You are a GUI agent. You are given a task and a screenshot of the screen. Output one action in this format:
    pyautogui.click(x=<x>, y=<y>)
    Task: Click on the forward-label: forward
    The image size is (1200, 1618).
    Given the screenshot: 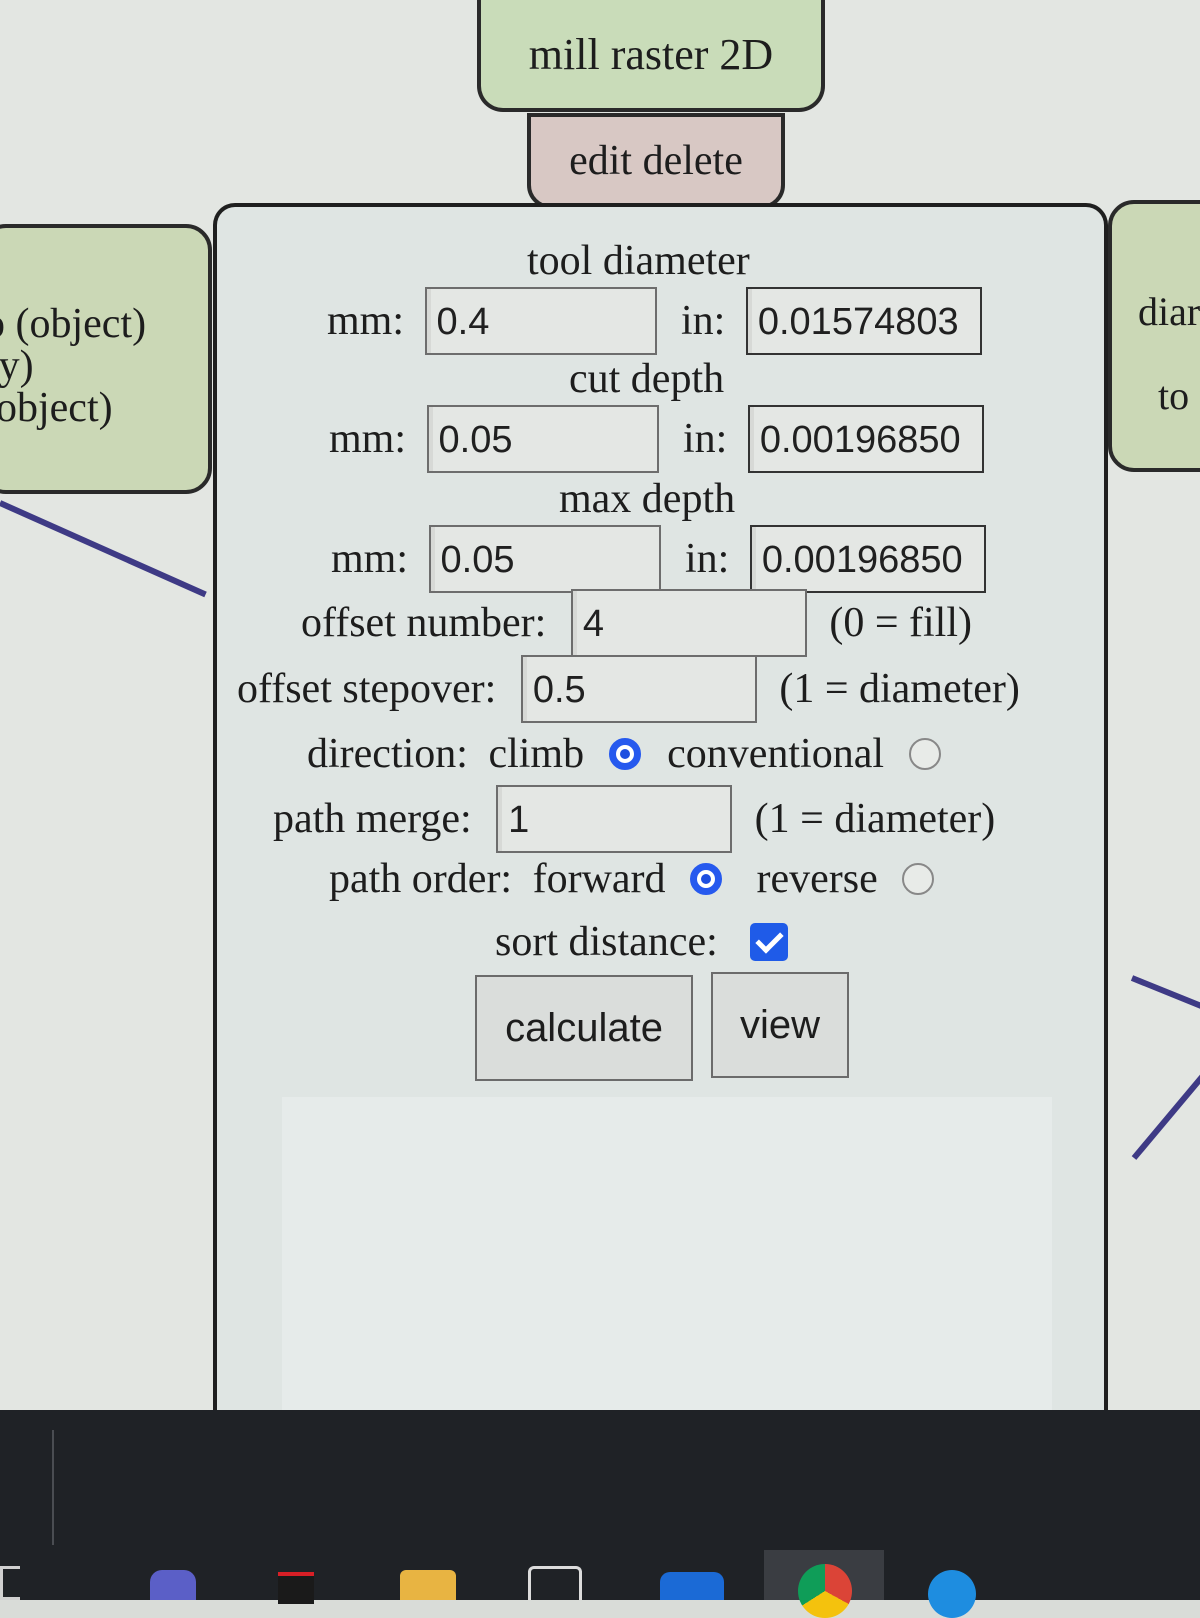 What is the action you would take?
    pyautogui.click(x=599, y=879)
    